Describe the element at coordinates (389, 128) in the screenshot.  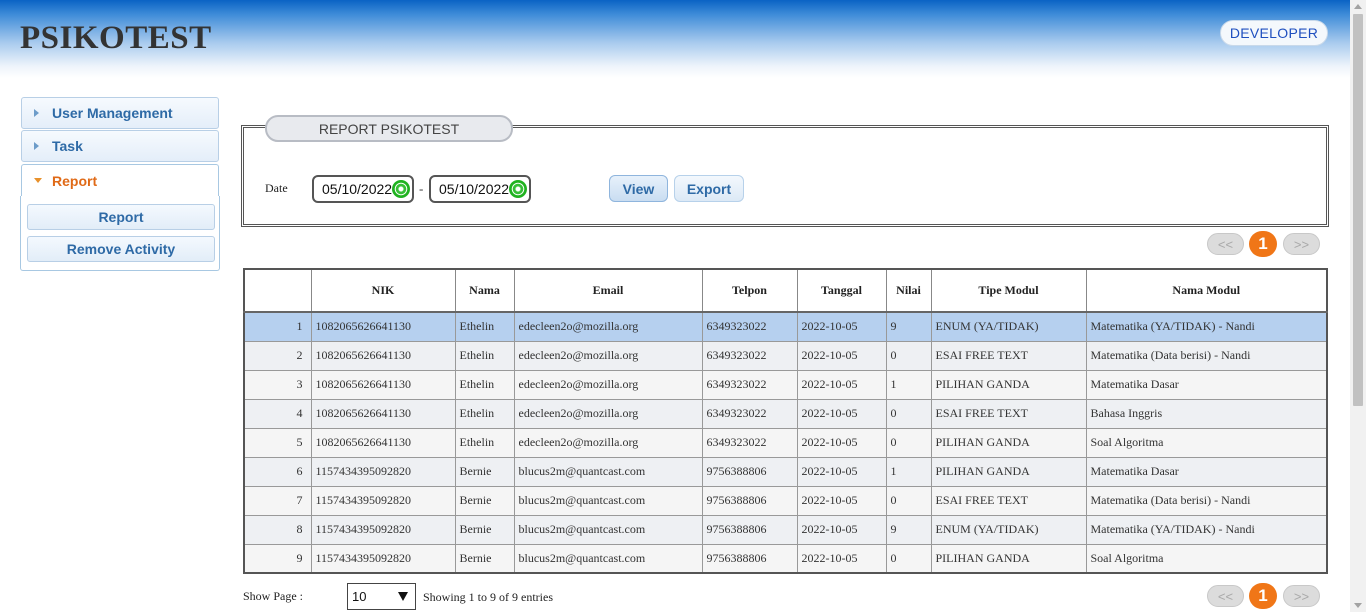
I see `report-panel-title: REPORT PSIKOTEST` at that location.